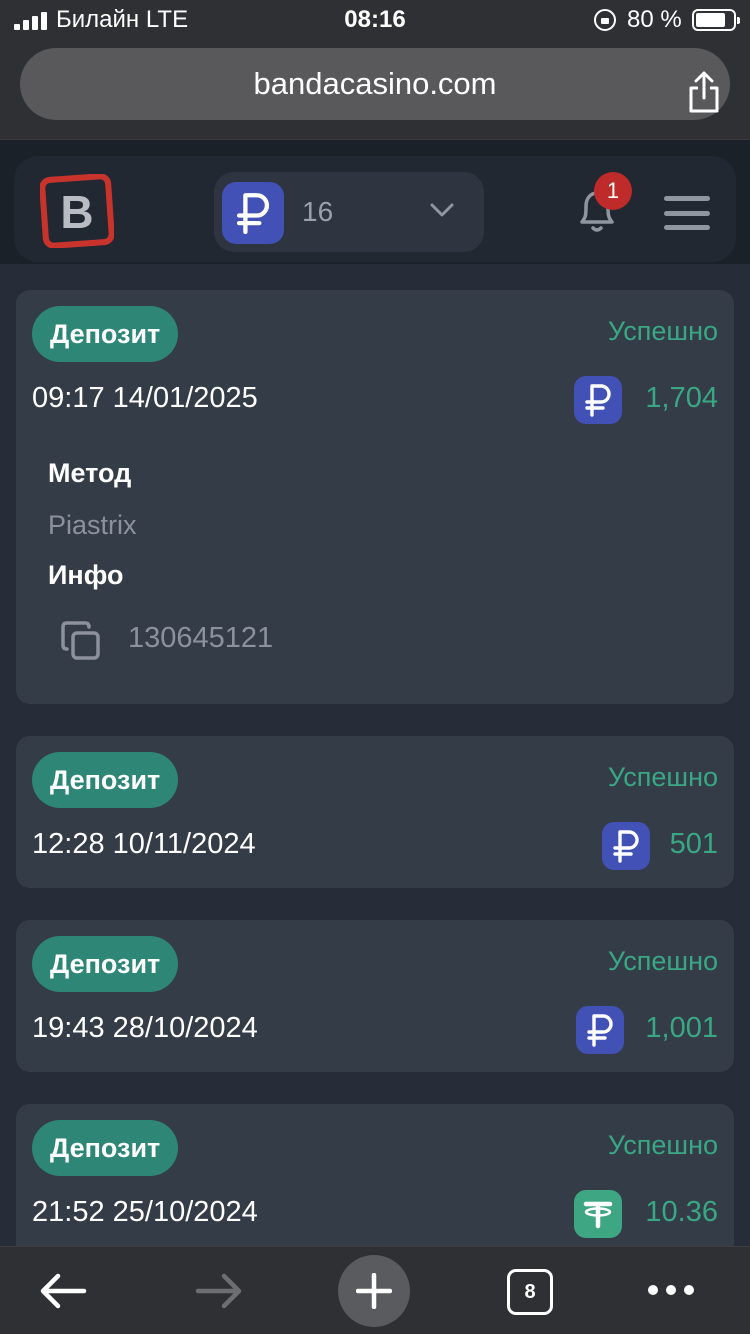  I want to click on balance-selector: 16, so click(349, 212).